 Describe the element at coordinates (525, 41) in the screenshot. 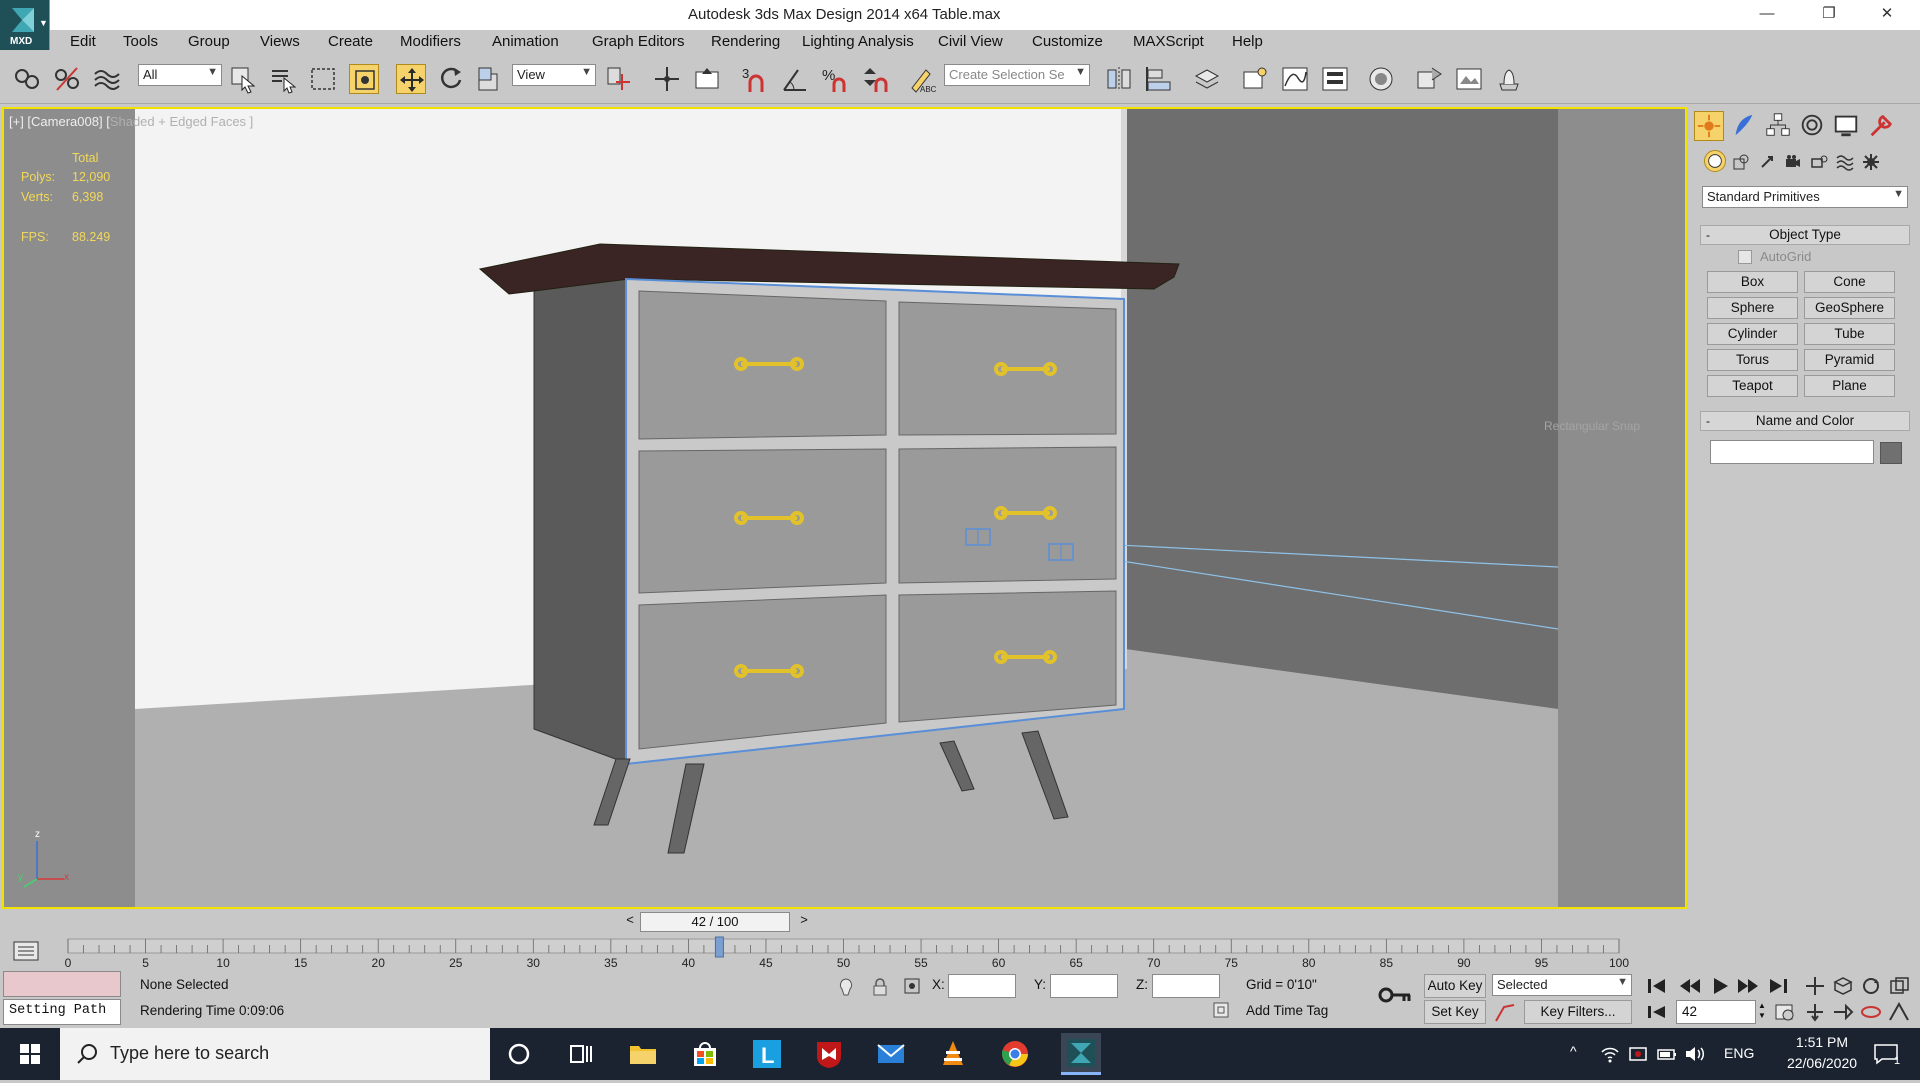

I see `menu-animation: Animation` at that location.